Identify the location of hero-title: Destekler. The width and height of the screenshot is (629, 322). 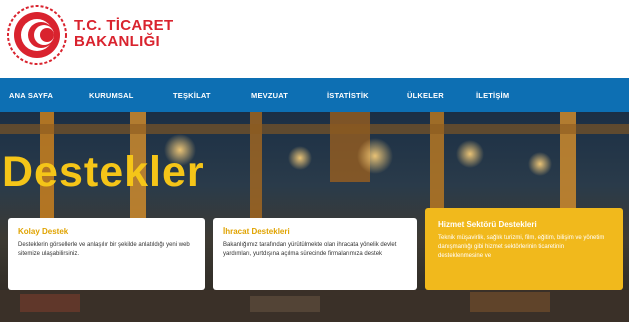
(103, 172).